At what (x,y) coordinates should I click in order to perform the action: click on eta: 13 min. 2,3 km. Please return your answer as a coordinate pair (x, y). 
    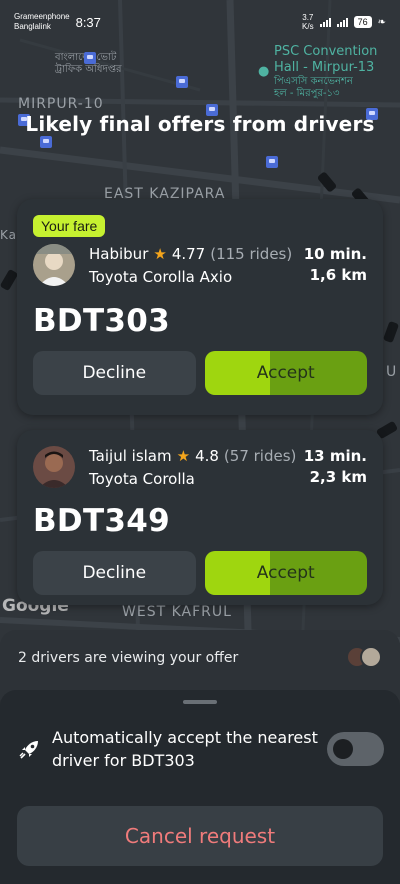
    Looking at the image, I should click on (335, 467).